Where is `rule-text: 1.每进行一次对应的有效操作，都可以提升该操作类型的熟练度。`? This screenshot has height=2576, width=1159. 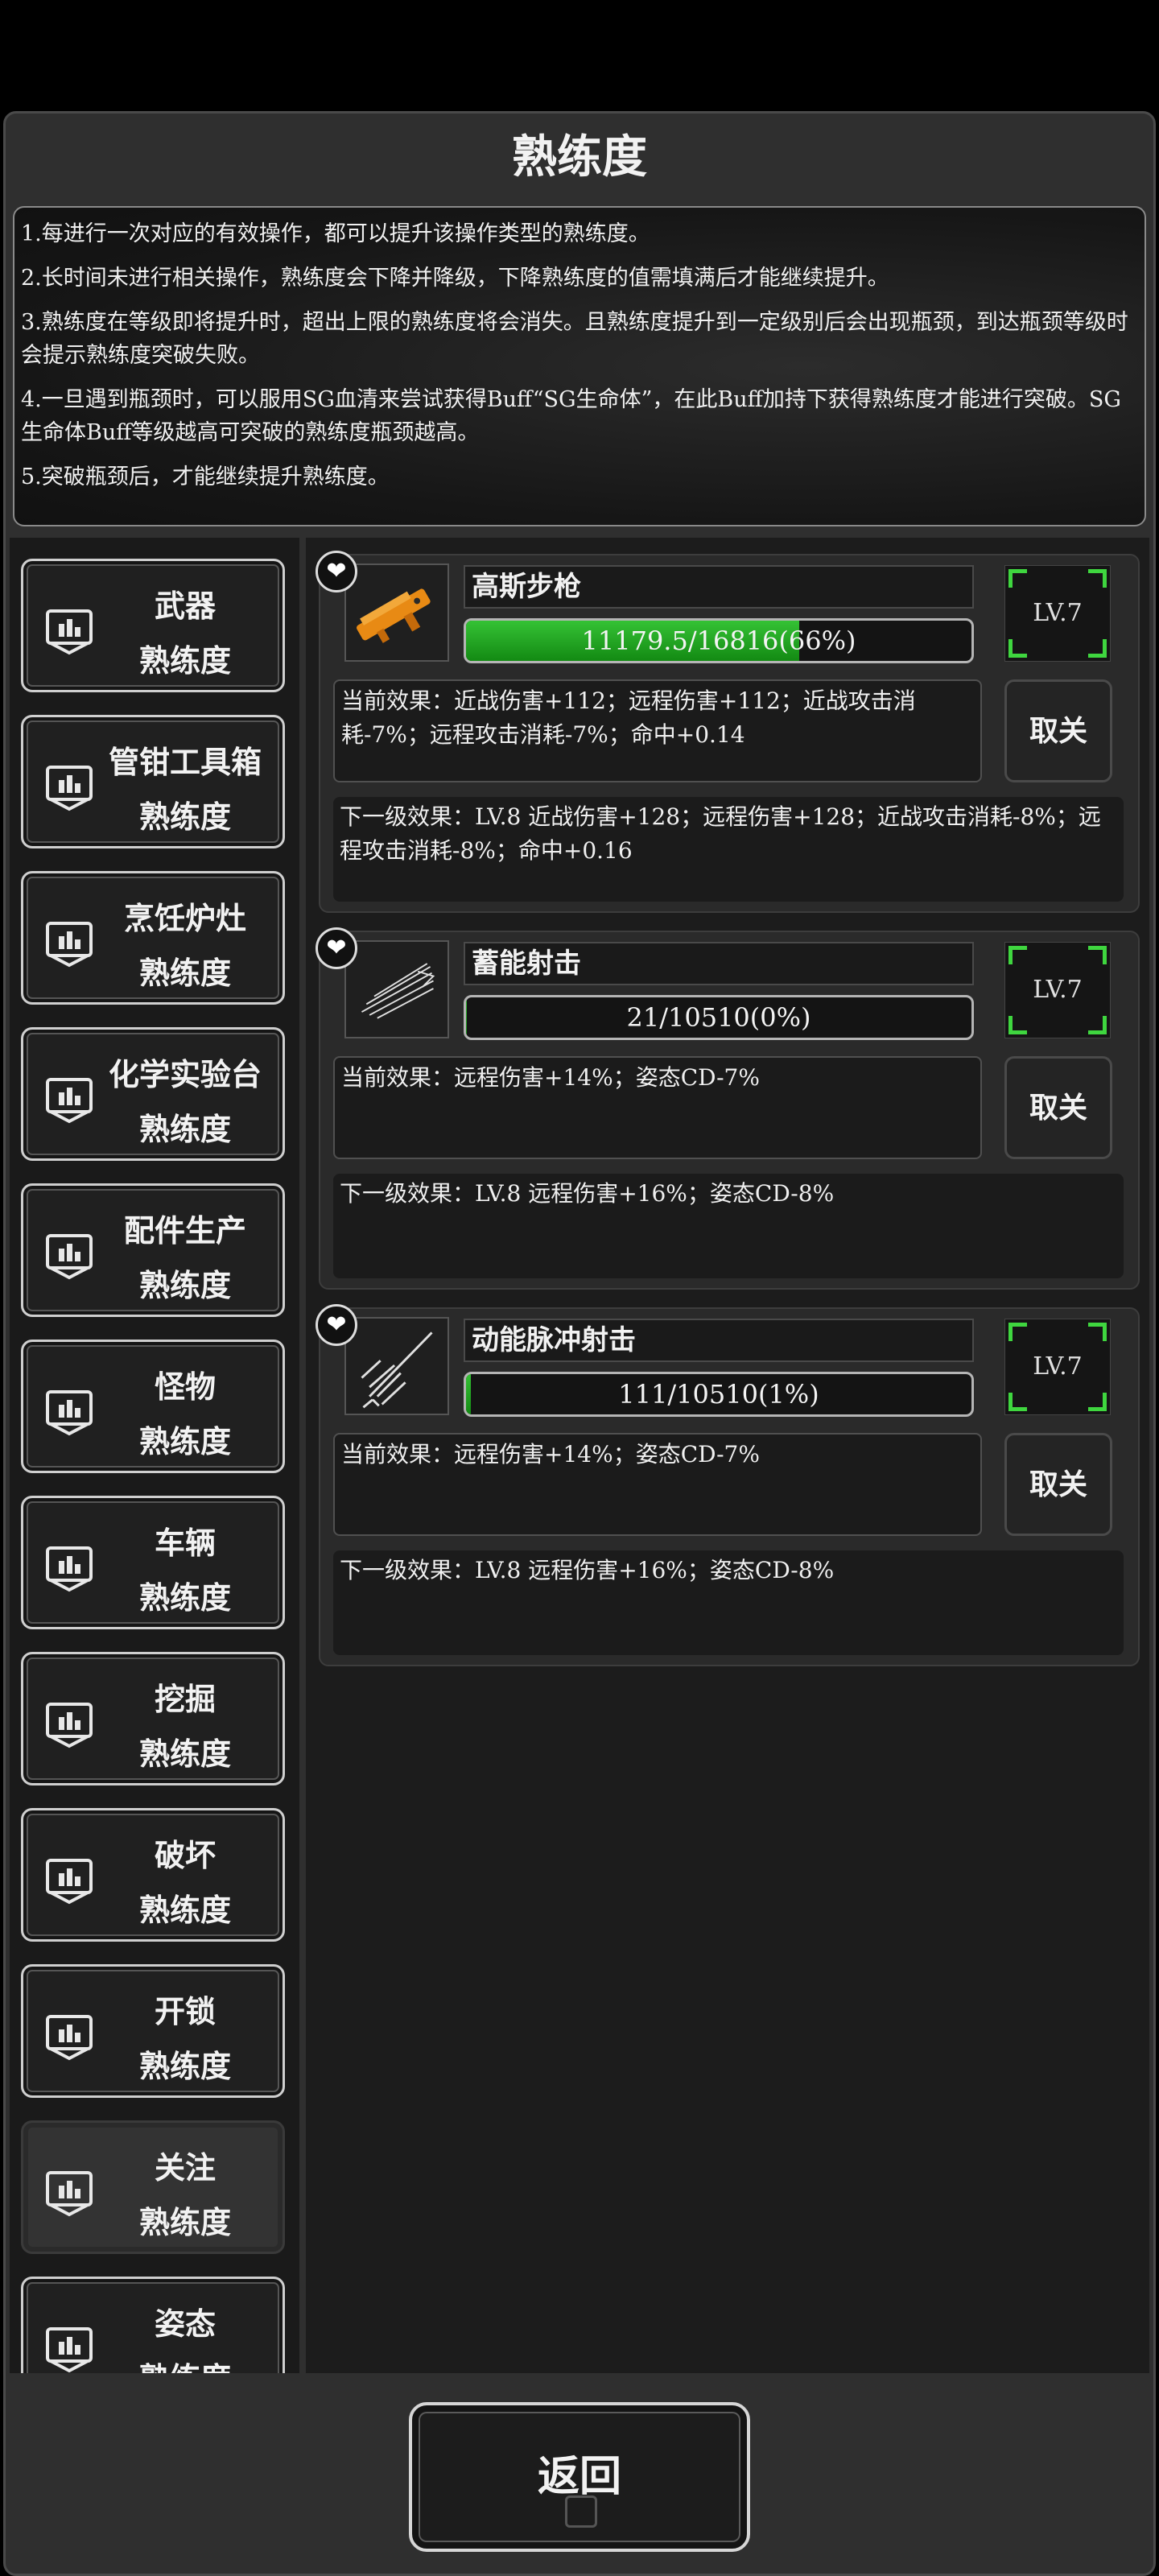 rule-text: 1.每进行一次对应的有效操作，都可以提升该操作类型的熟练度。 is located at coordinates (335, 233).